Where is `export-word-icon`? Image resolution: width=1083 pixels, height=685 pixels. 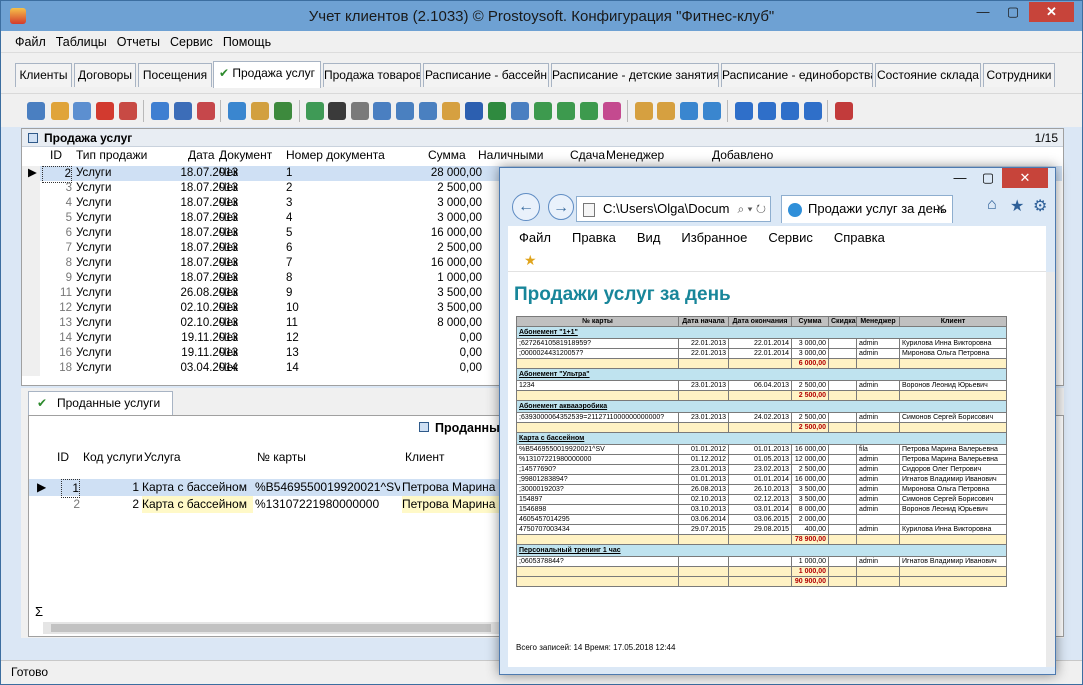 export-word-icon is located at coordinates (474, 111).